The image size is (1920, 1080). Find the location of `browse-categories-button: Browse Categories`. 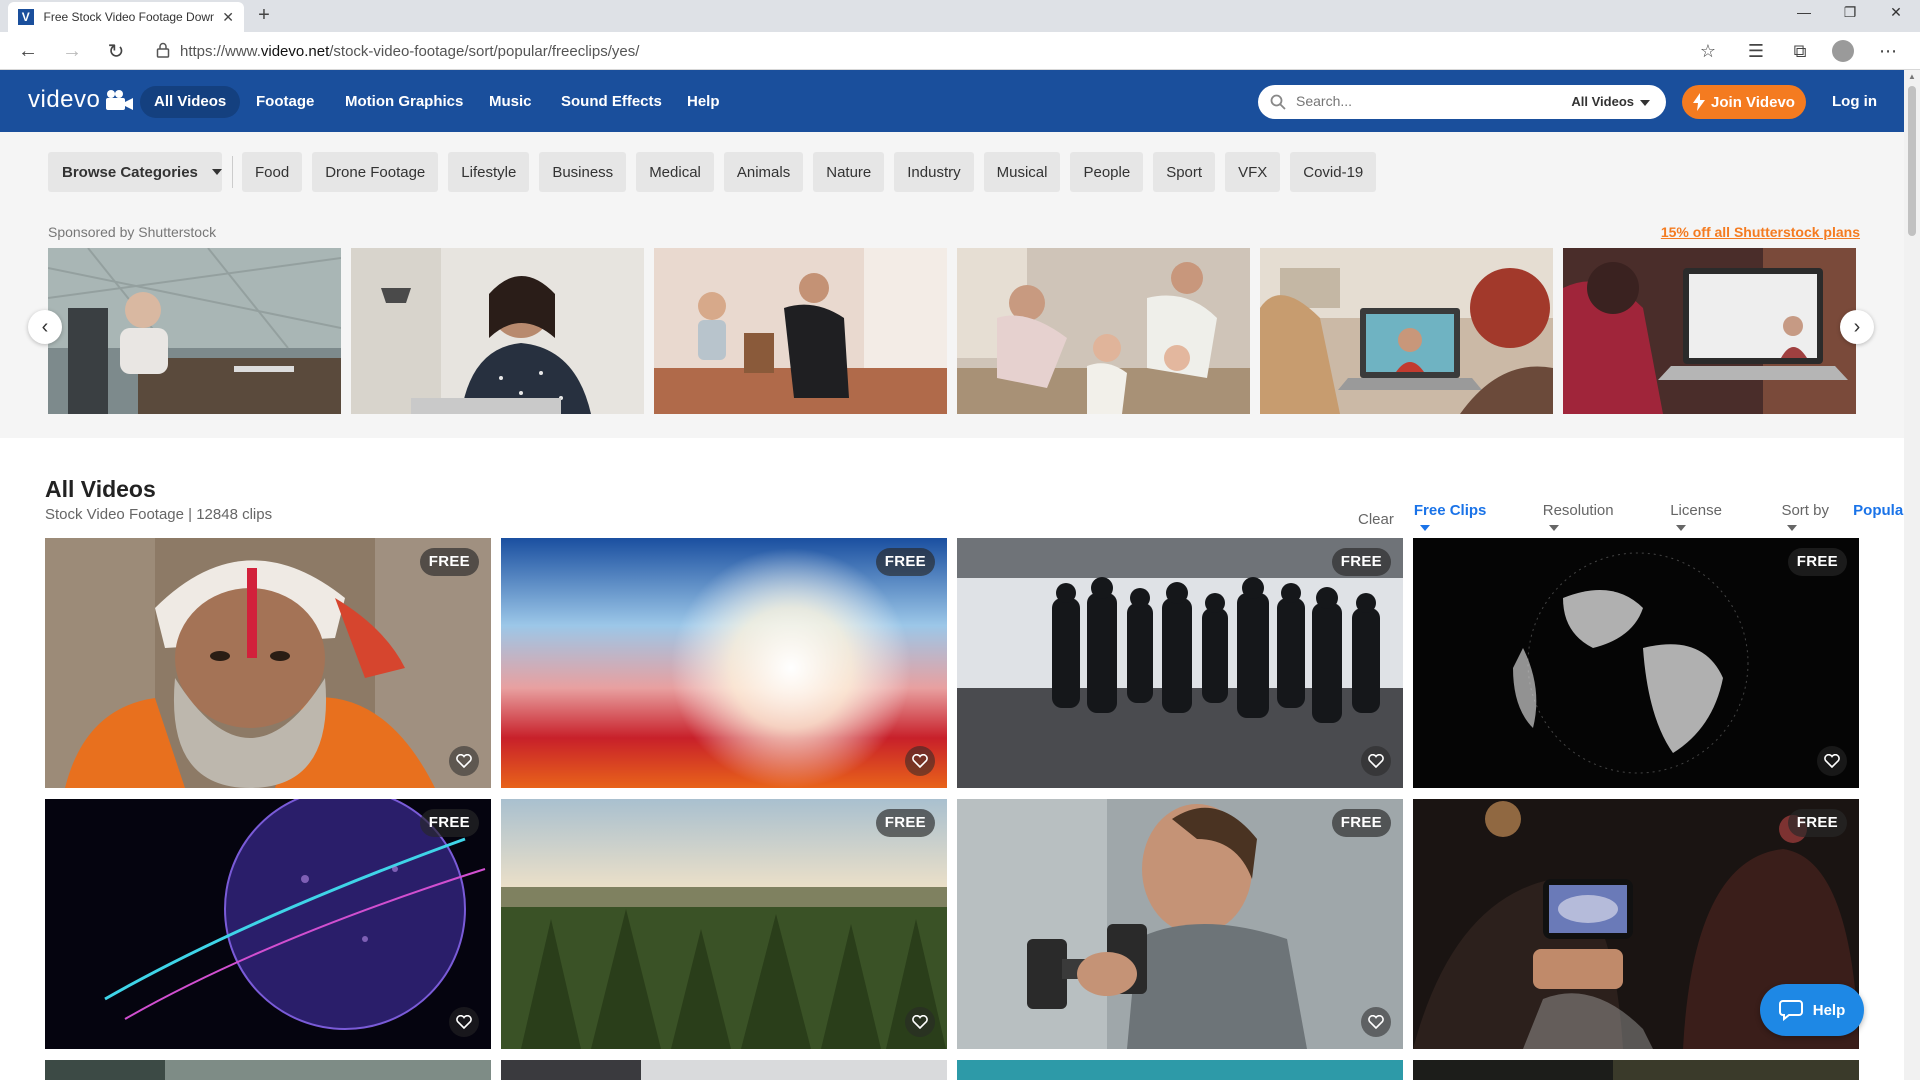

browse-categories-button: Browse Categories is located at coordinates (135, 172).